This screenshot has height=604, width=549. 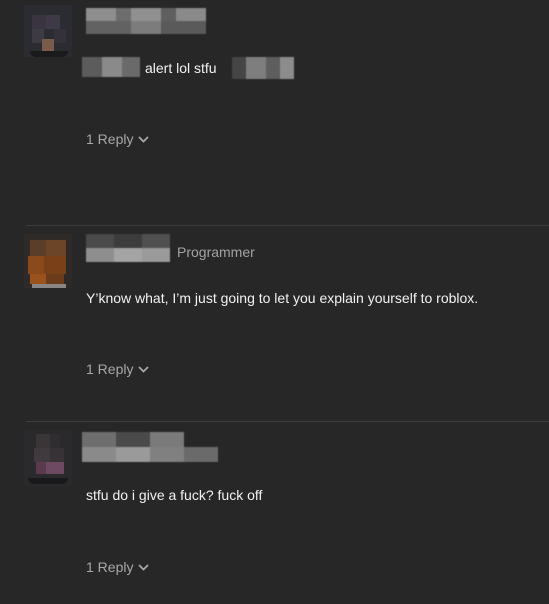 I want to click on mention-redacted, so click(x=111, y=67).